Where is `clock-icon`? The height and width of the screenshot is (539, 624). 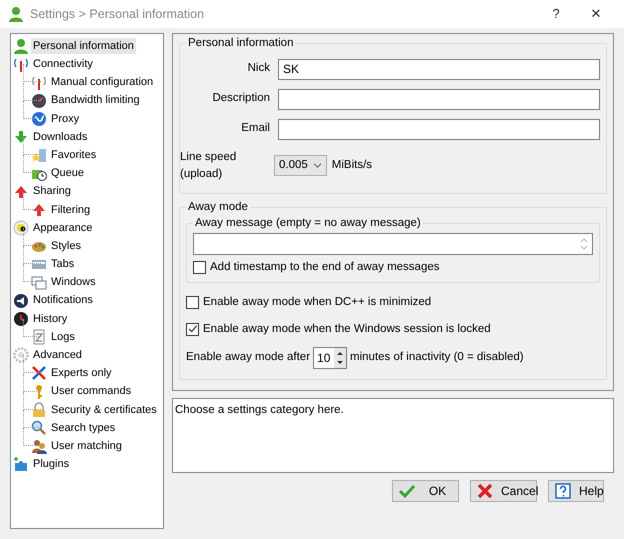 clock-icon is located at coordinates (21, 318).